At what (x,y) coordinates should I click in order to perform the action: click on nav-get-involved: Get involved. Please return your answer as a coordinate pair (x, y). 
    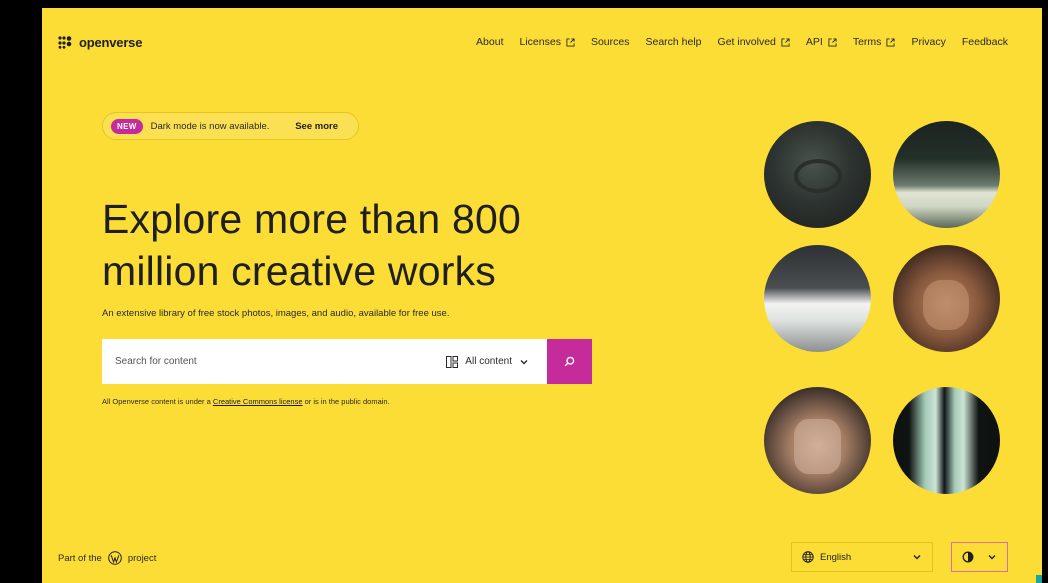
    Looking at the image, I should click on (754, 42).